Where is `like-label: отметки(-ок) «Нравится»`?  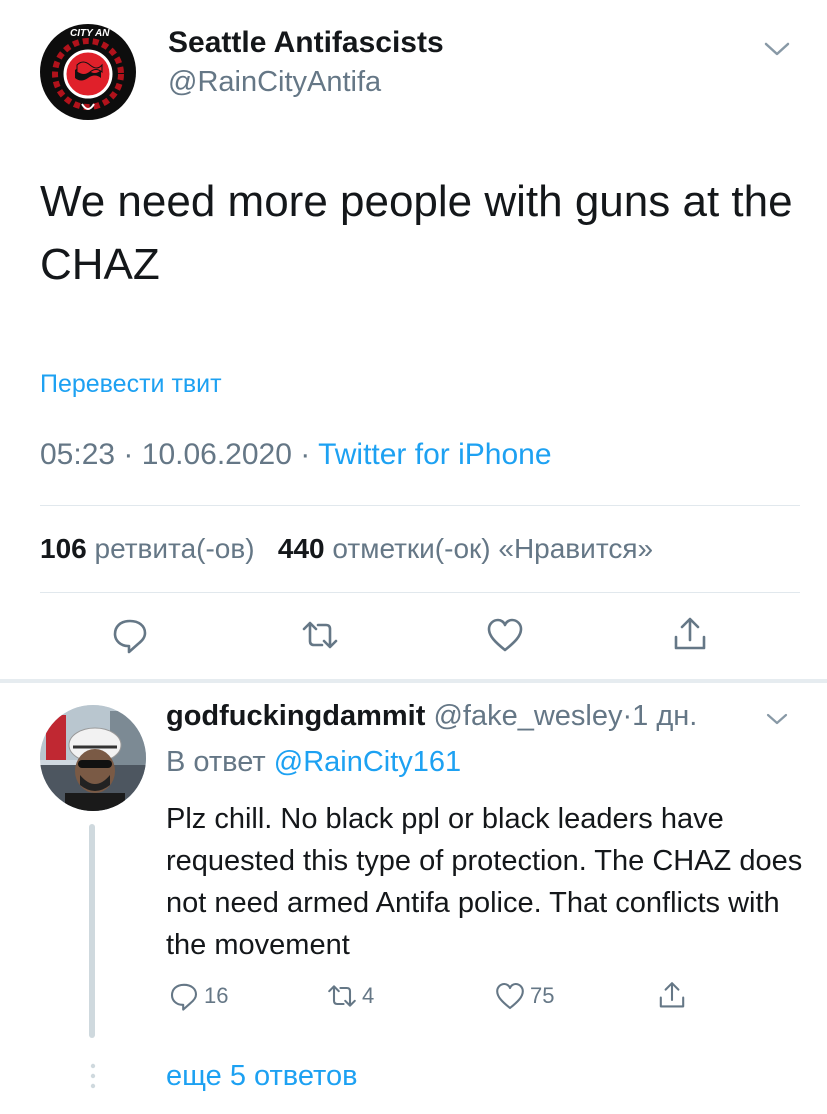 like-label: отметки(-ок) «Нравится» is located at coordinates (493, 548).